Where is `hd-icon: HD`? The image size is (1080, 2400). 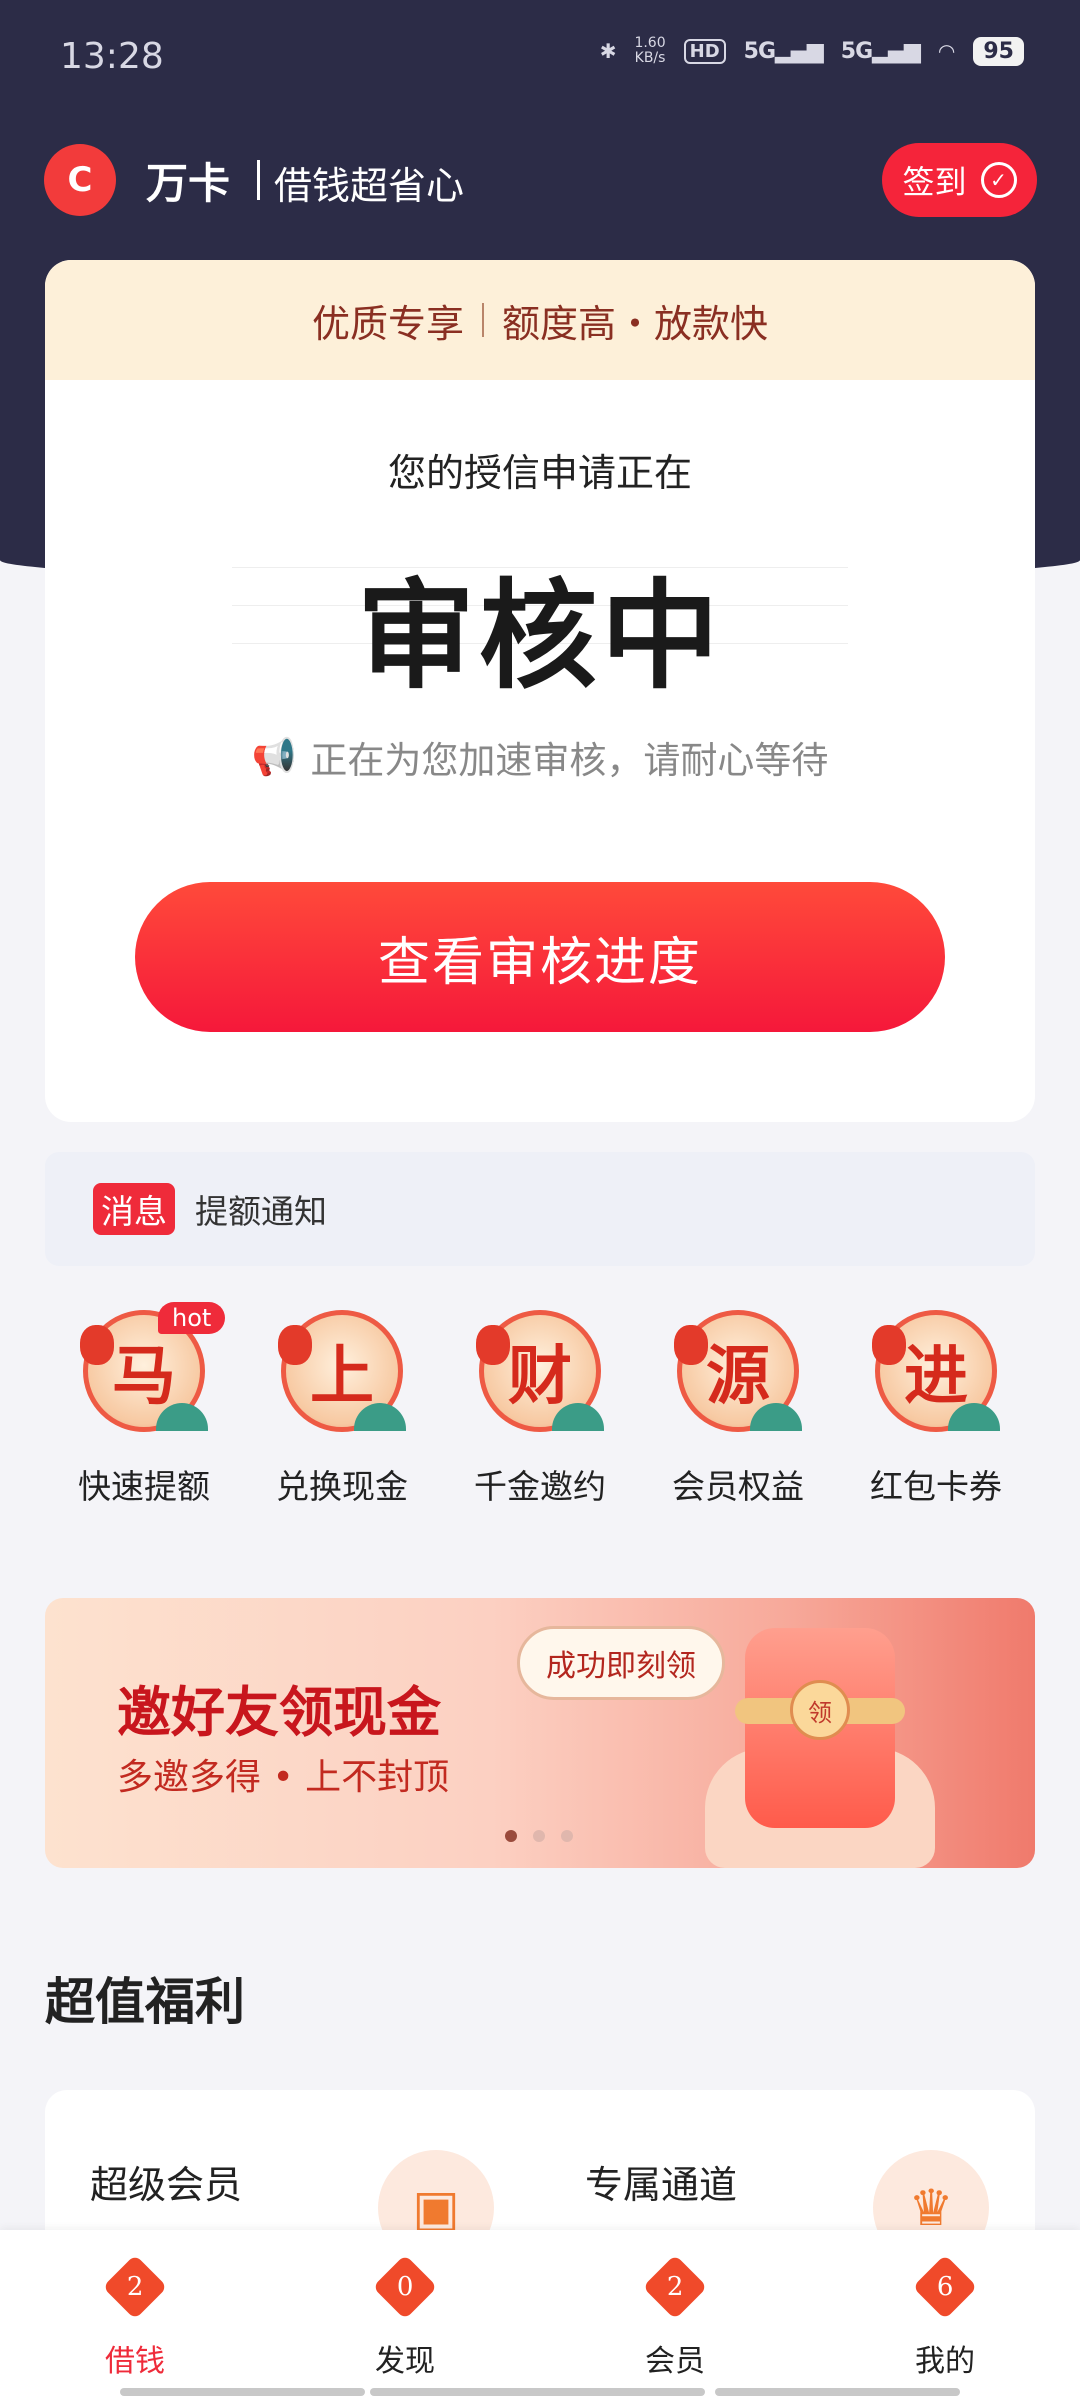
hd-icon: HD is located at coordinates (704, 51).